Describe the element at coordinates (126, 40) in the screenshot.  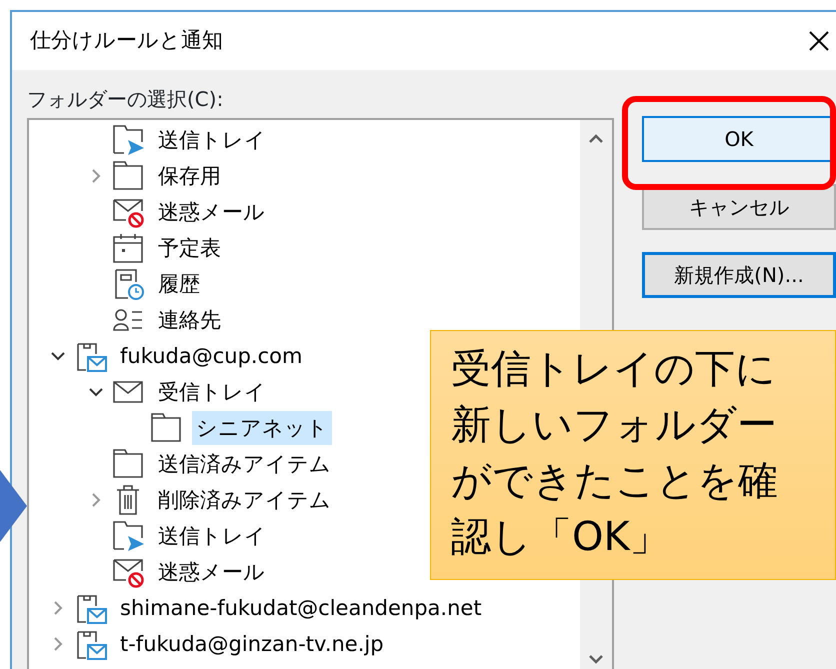
I see `window-title: 仕分けルールと通知` at that location.